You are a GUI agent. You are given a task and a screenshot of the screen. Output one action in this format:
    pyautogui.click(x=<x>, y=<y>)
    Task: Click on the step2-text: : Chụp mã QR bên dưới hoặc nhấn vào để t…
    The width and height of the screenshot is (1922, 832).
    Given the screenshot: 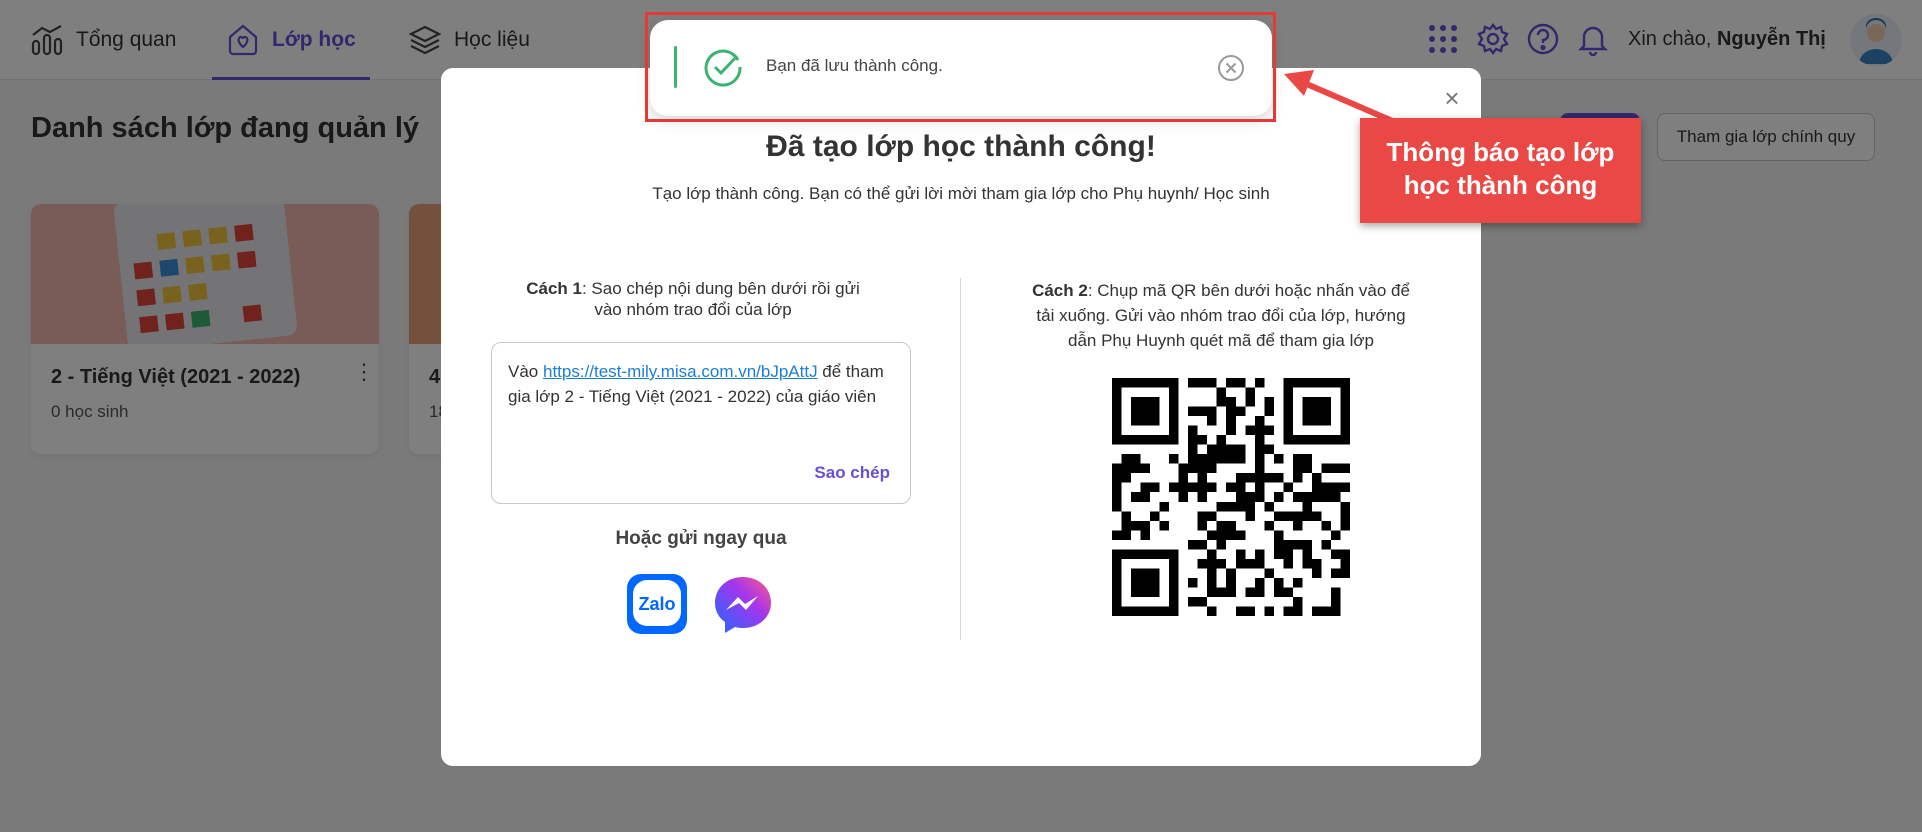 What is the action you would take?
    pyautogui.click(x=1223, y=315)
    